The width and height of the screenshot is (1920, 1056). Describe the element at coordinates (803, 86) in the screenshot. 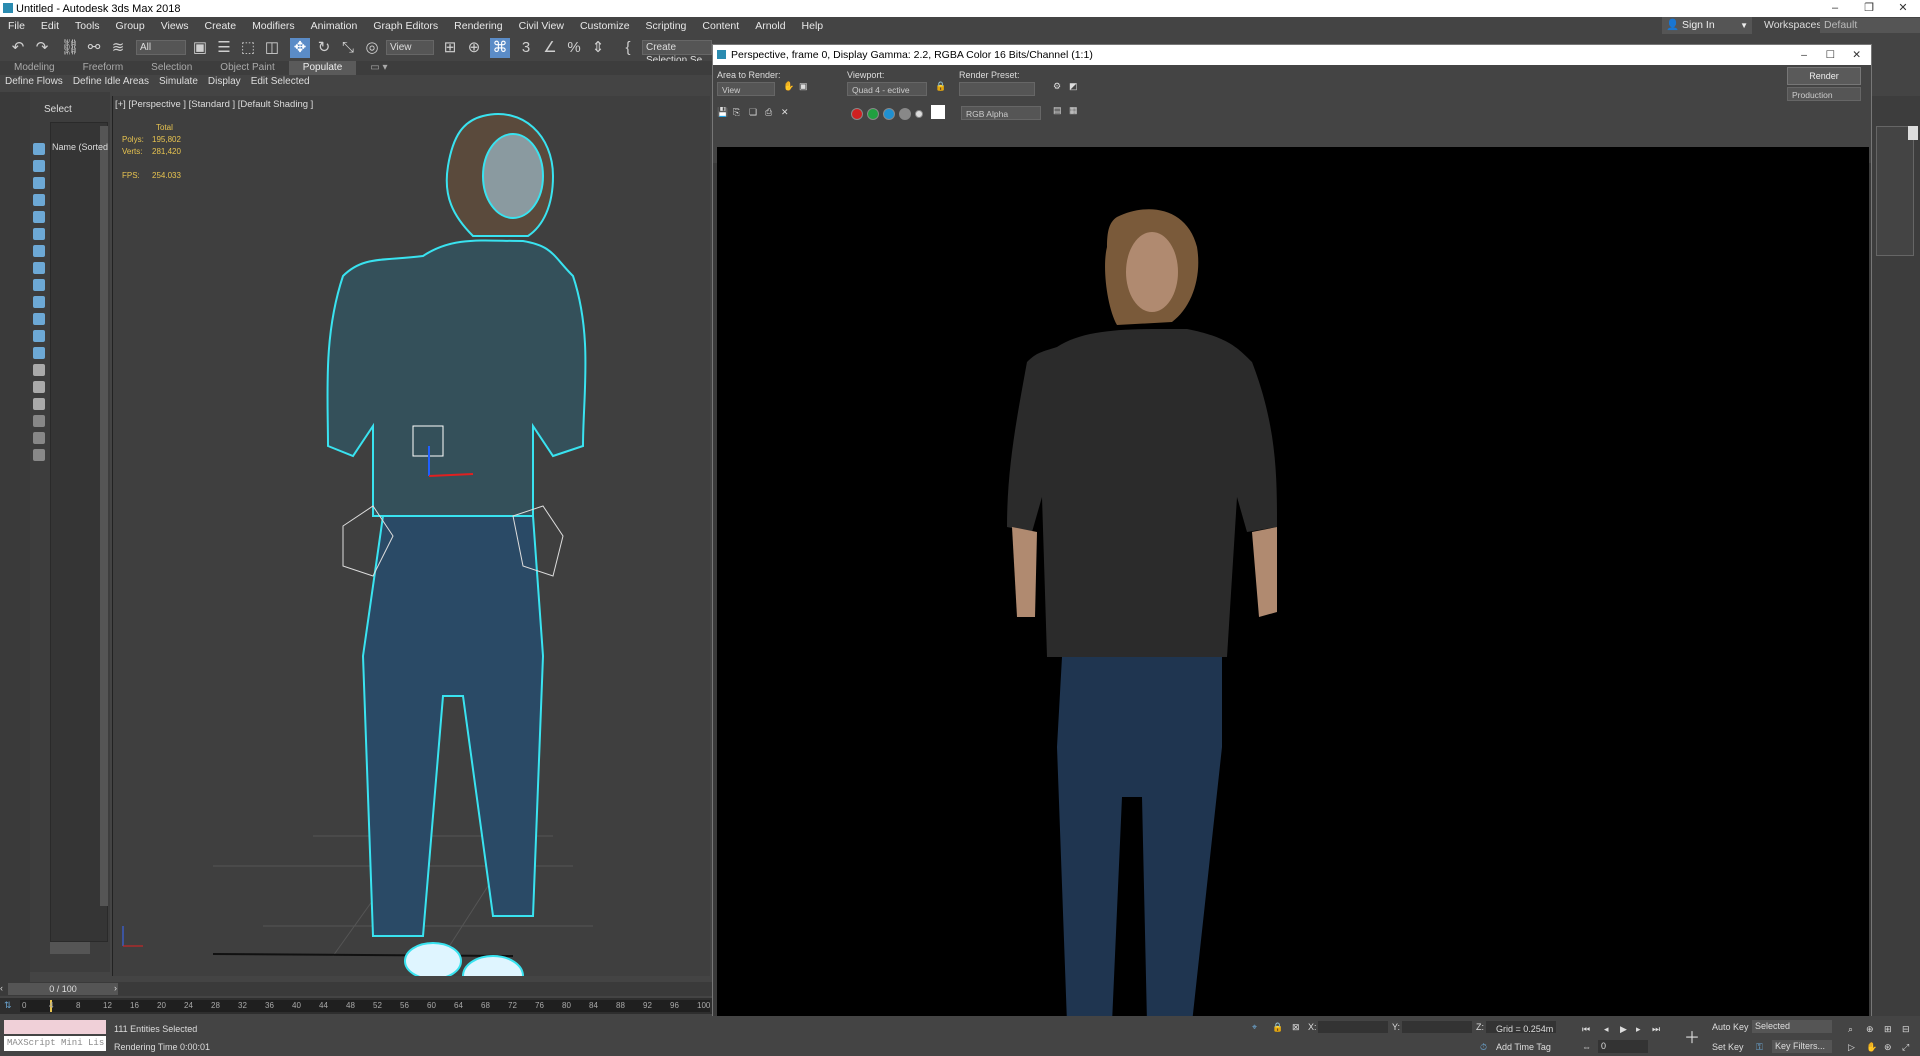

I see `auto-region-icon: ▣` at that location.